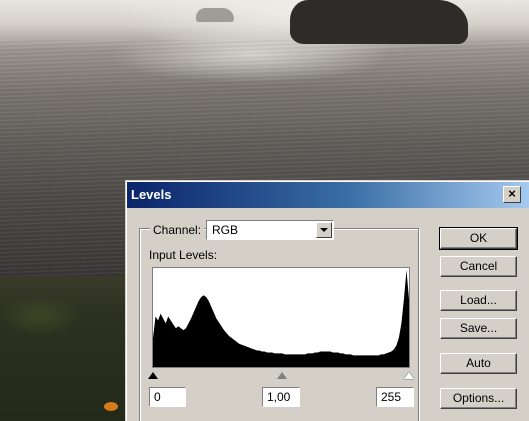  Describe the element at coordinates (225, 230) in the screenshot. I see `channel-value: RGB` at that location.